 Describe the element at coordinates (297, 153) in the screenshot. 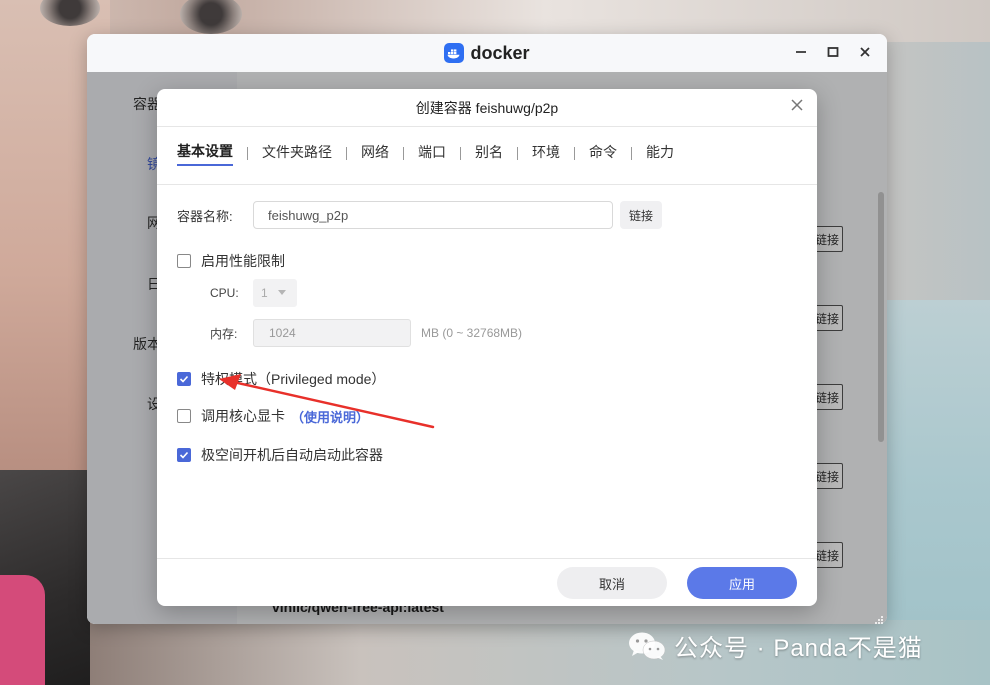

I see `tab-folder-path: 文件夹路径` at that location.